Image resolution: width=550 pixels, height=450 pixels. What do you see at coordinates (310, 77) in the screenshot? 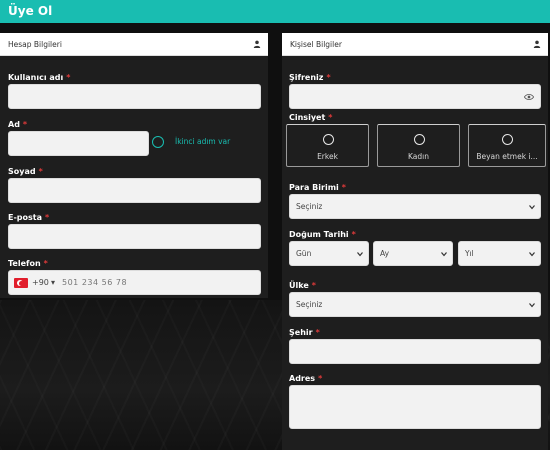
I see `password-label: Şifreniz *` at bounding box center [310, 77].